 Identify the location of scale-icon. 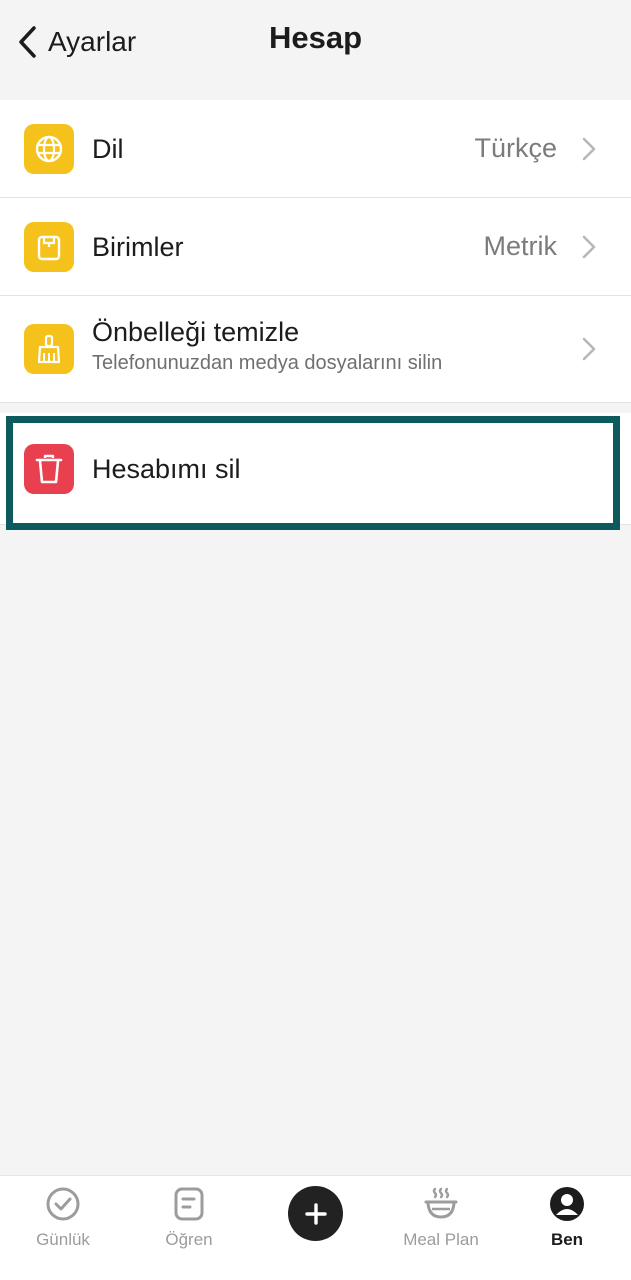
(49, 246).